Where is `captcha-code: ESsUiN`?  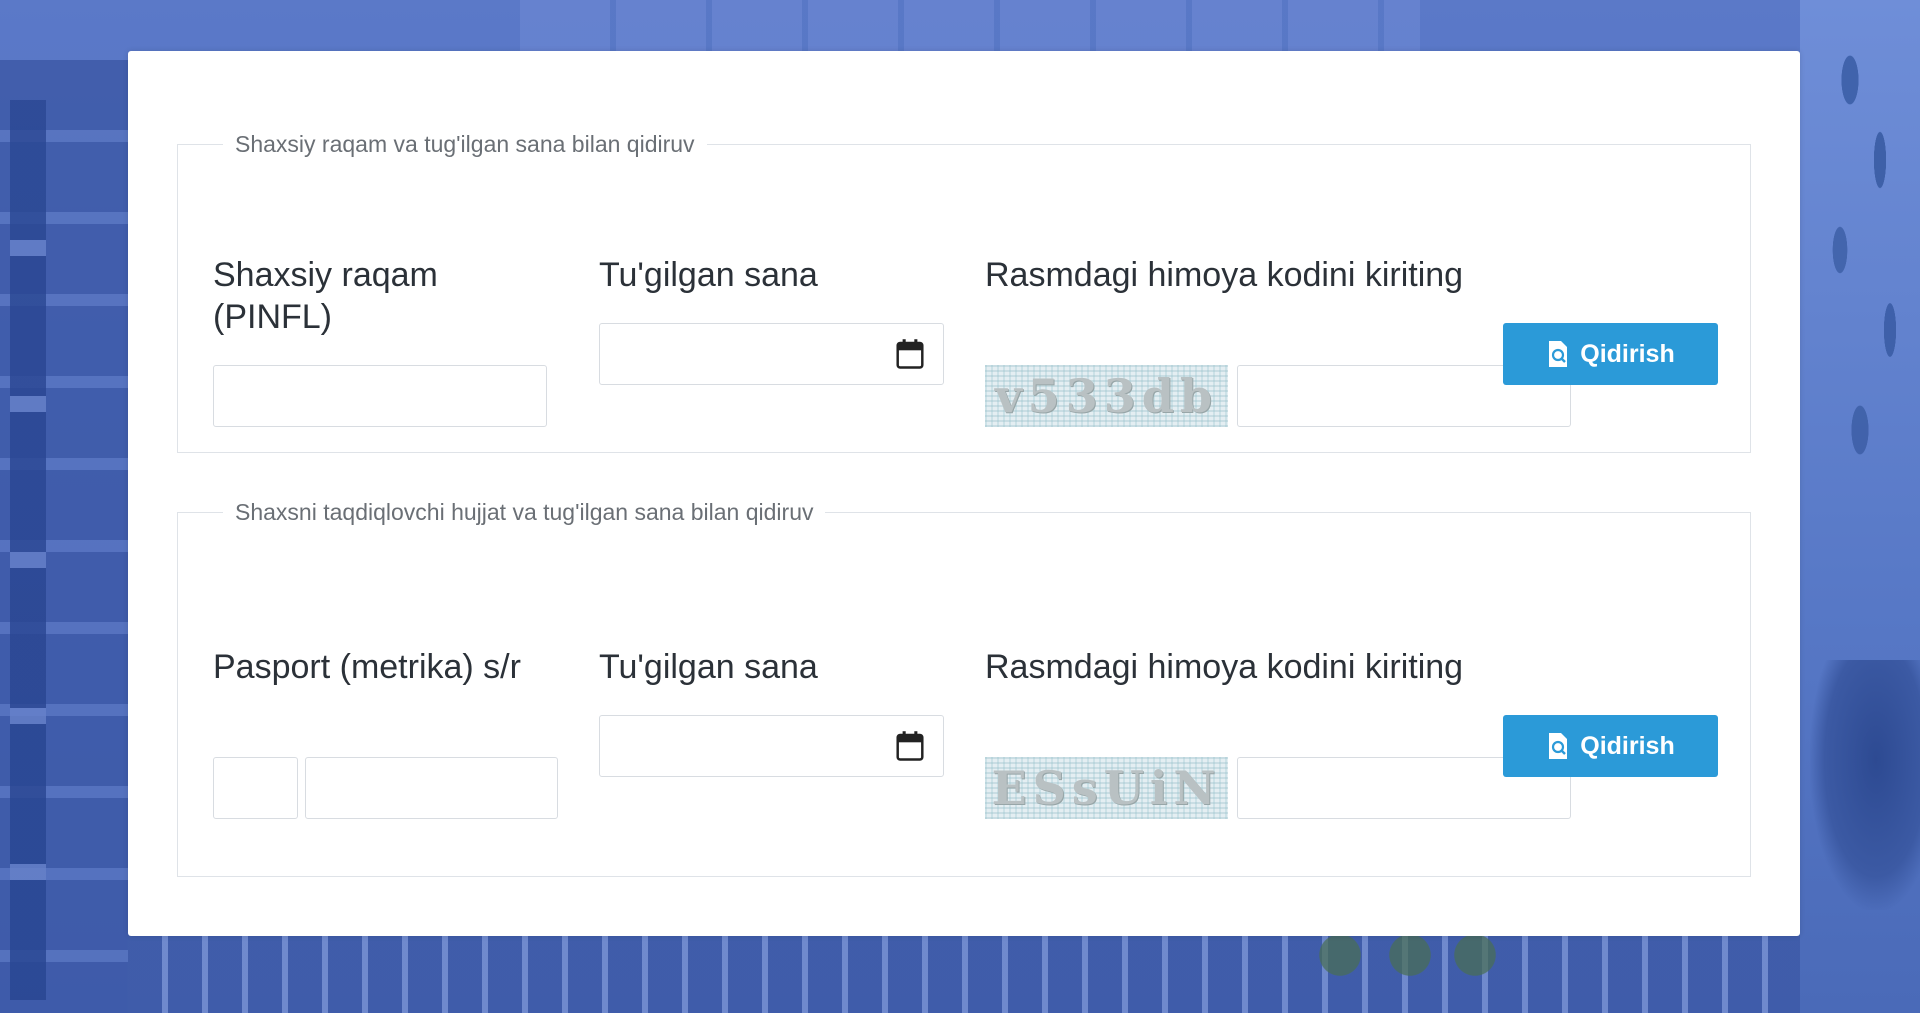
captcha-code: ESsUiN is located at coordinates (1106, 788).